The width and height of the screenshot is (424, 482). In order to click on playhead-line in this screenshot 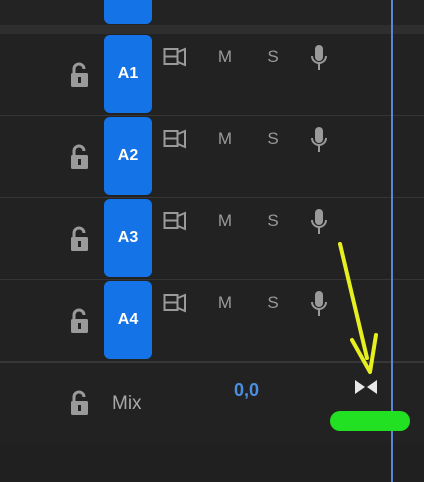, I will do `click(392, 241)`.